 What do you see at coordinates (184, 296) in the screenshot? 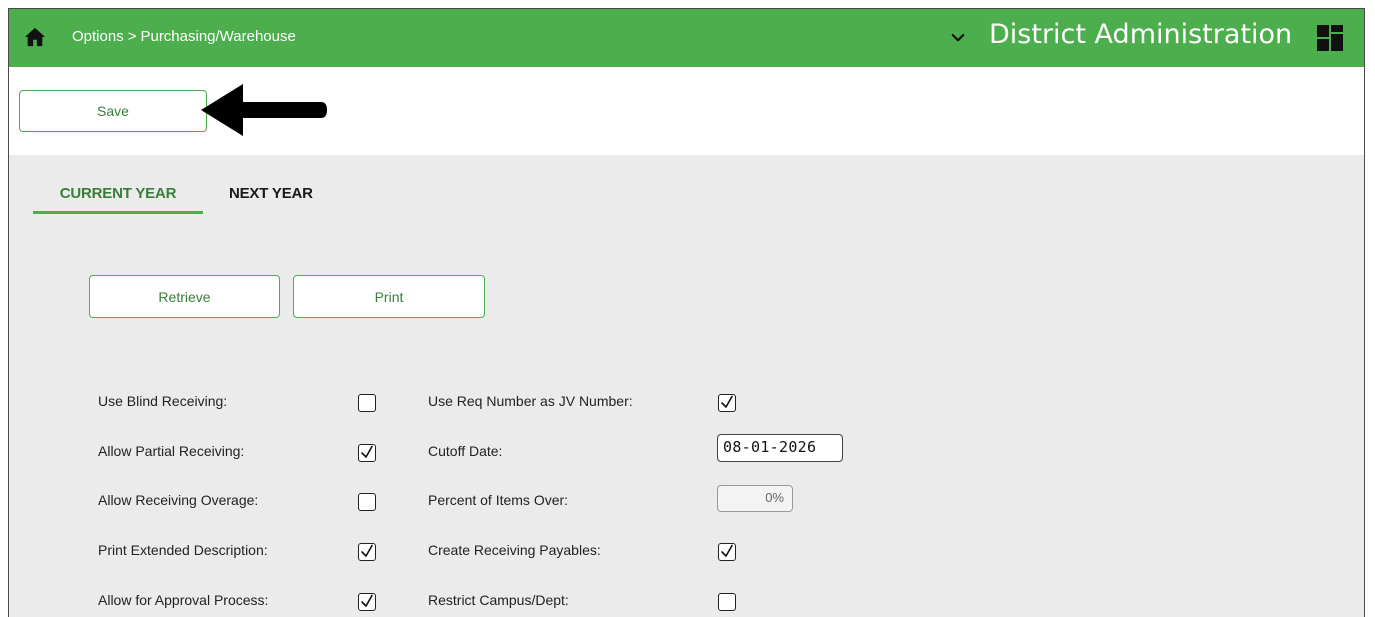
I see `retrieve-button: Retrieve` at bounding box center [184, 296].